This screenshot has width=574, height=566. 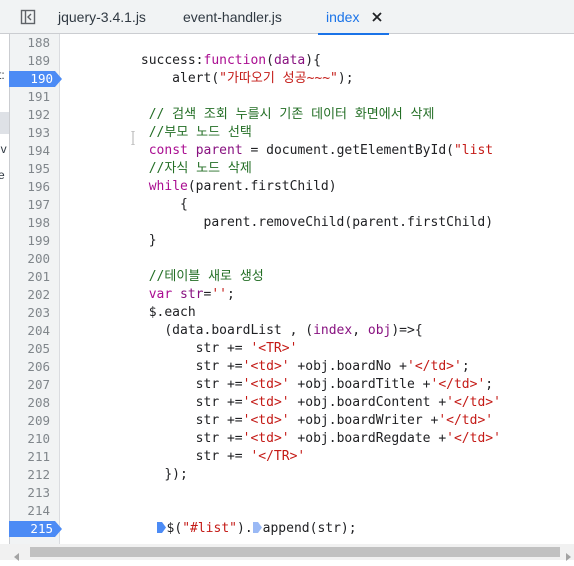 What do you see at coordinates (36, 79) in the screenshot?
I see `breakpoint-marker: 190` at bounding box center [36, 79].